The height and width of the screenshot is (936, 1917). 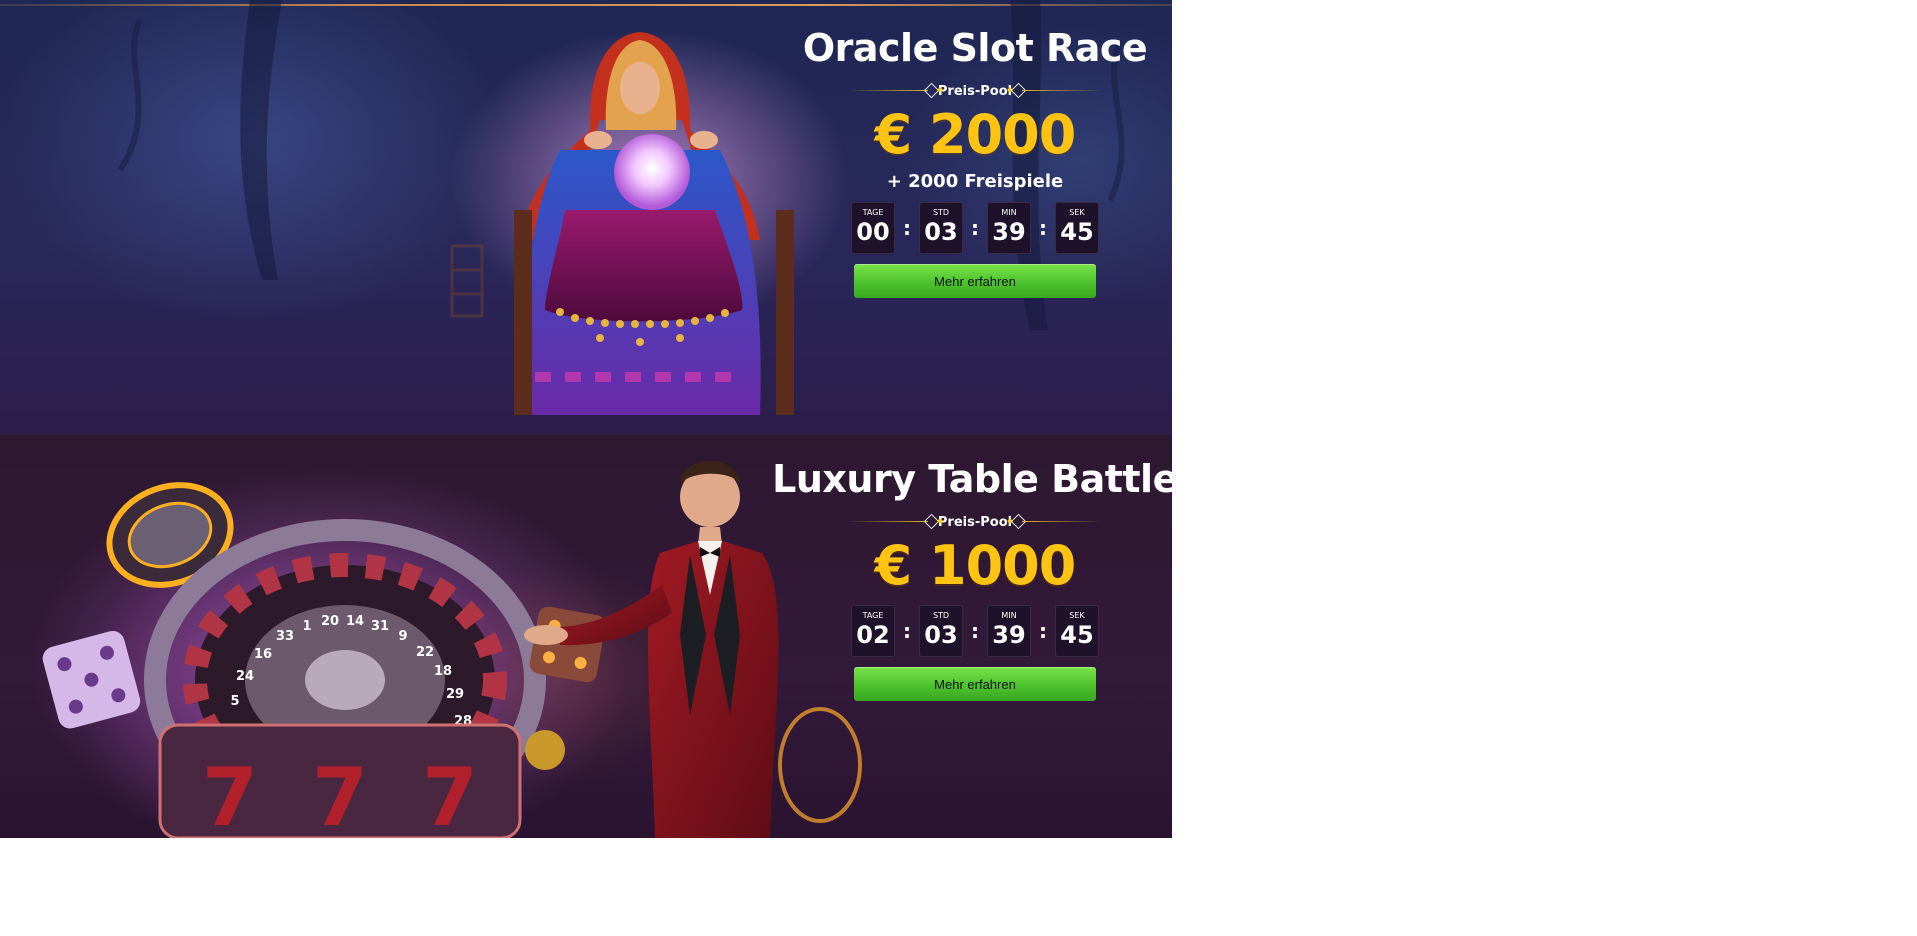 I want to click on countdown-days: TAGE 02, so click(x=873, y=631).